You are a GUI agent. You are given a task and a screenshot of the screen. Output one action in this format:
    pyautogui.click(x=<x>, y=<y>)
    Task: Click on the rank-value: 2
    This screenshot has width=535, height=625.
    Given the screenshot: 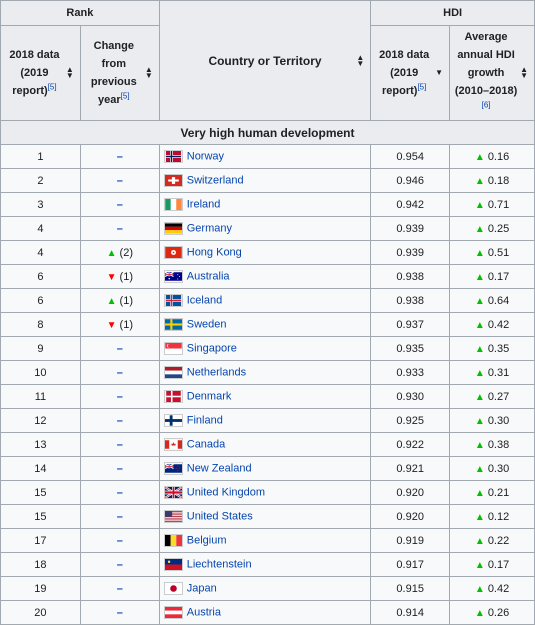 What is the action you would take?
    pyautogui.click(x=40, y=180)
    